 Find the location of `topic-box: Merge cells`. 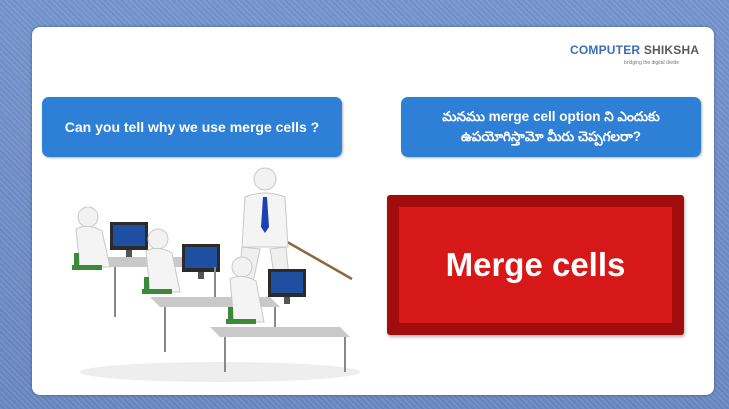

topic-box: Merge cells is located at coordinates (535, 265).